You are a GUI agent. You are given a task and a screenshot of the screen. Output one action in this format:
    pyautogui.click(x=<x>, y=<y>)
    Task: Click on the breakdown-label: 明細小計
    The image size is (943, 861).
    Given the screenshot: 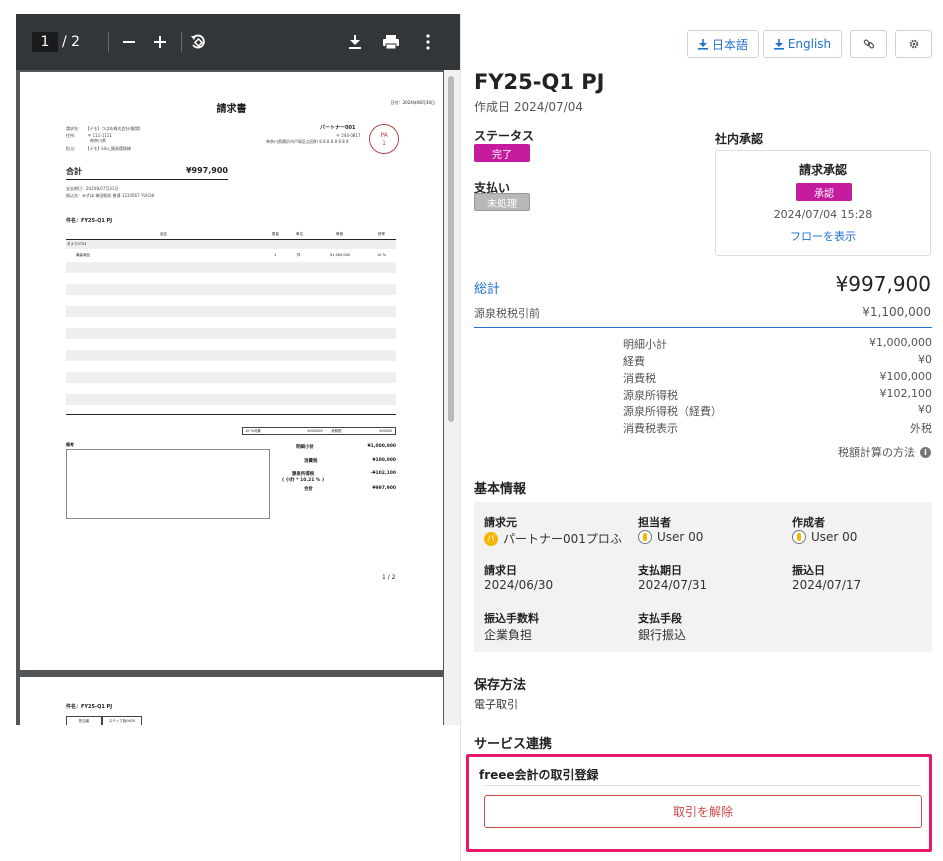 What is the action you would take?
    pyautogui.click(x=645, y=344)
    